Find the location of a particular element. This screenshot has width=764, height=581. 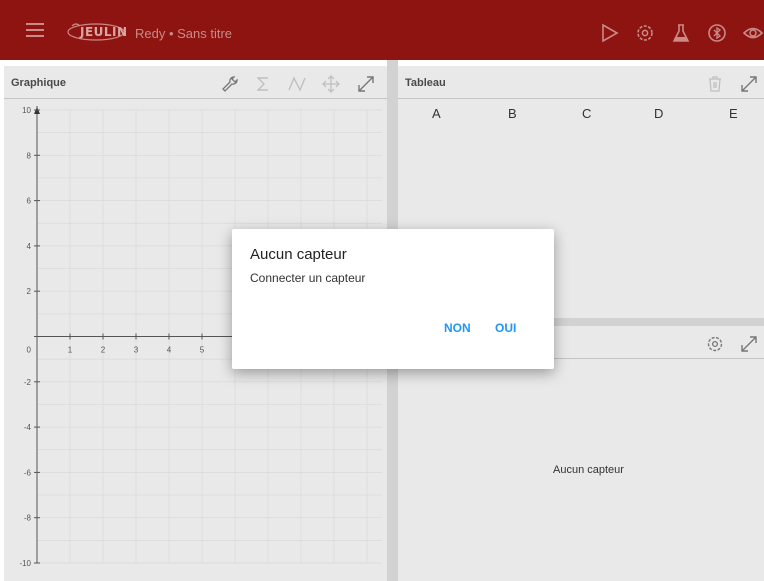

dialog-message: Connecter un capteur is located at coordinates (308, 278).